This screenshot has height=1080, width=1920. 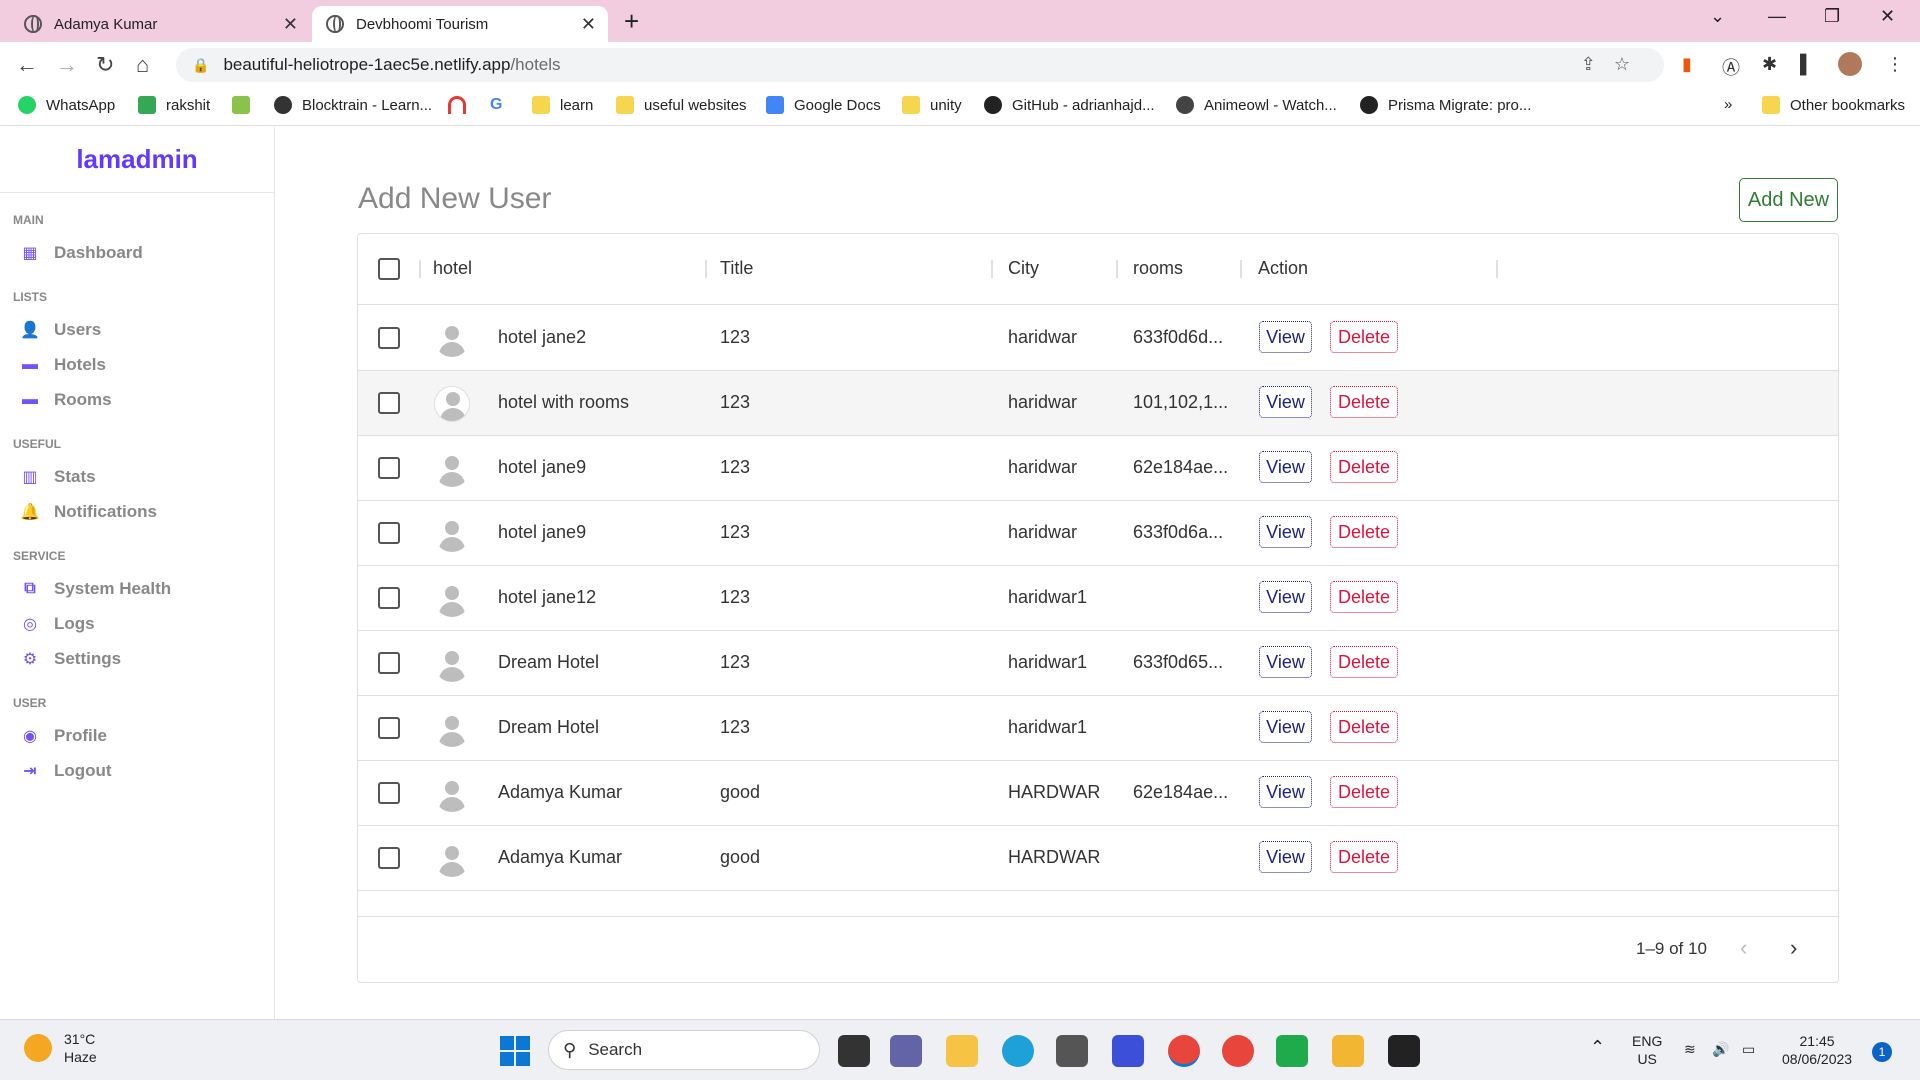 What do you see at coordinates (60, 1048) in the screenshot?
I see `weather-widget: 31°C Haze` at bounding box center [60, 1048].